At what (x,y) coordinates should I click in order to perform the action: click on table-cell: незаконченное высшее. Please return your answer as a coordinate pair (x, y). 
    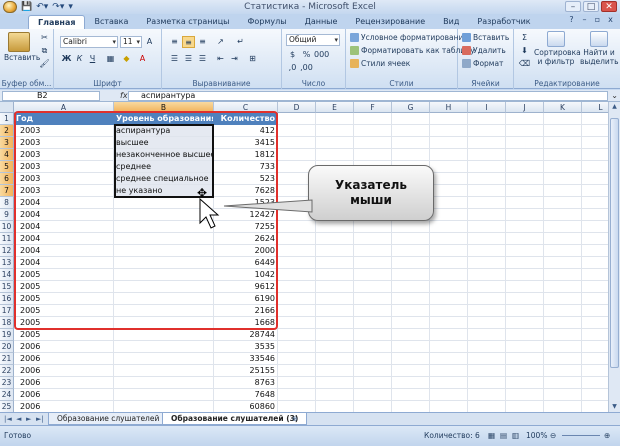
    Looking at the image, I should click on (164, 155).